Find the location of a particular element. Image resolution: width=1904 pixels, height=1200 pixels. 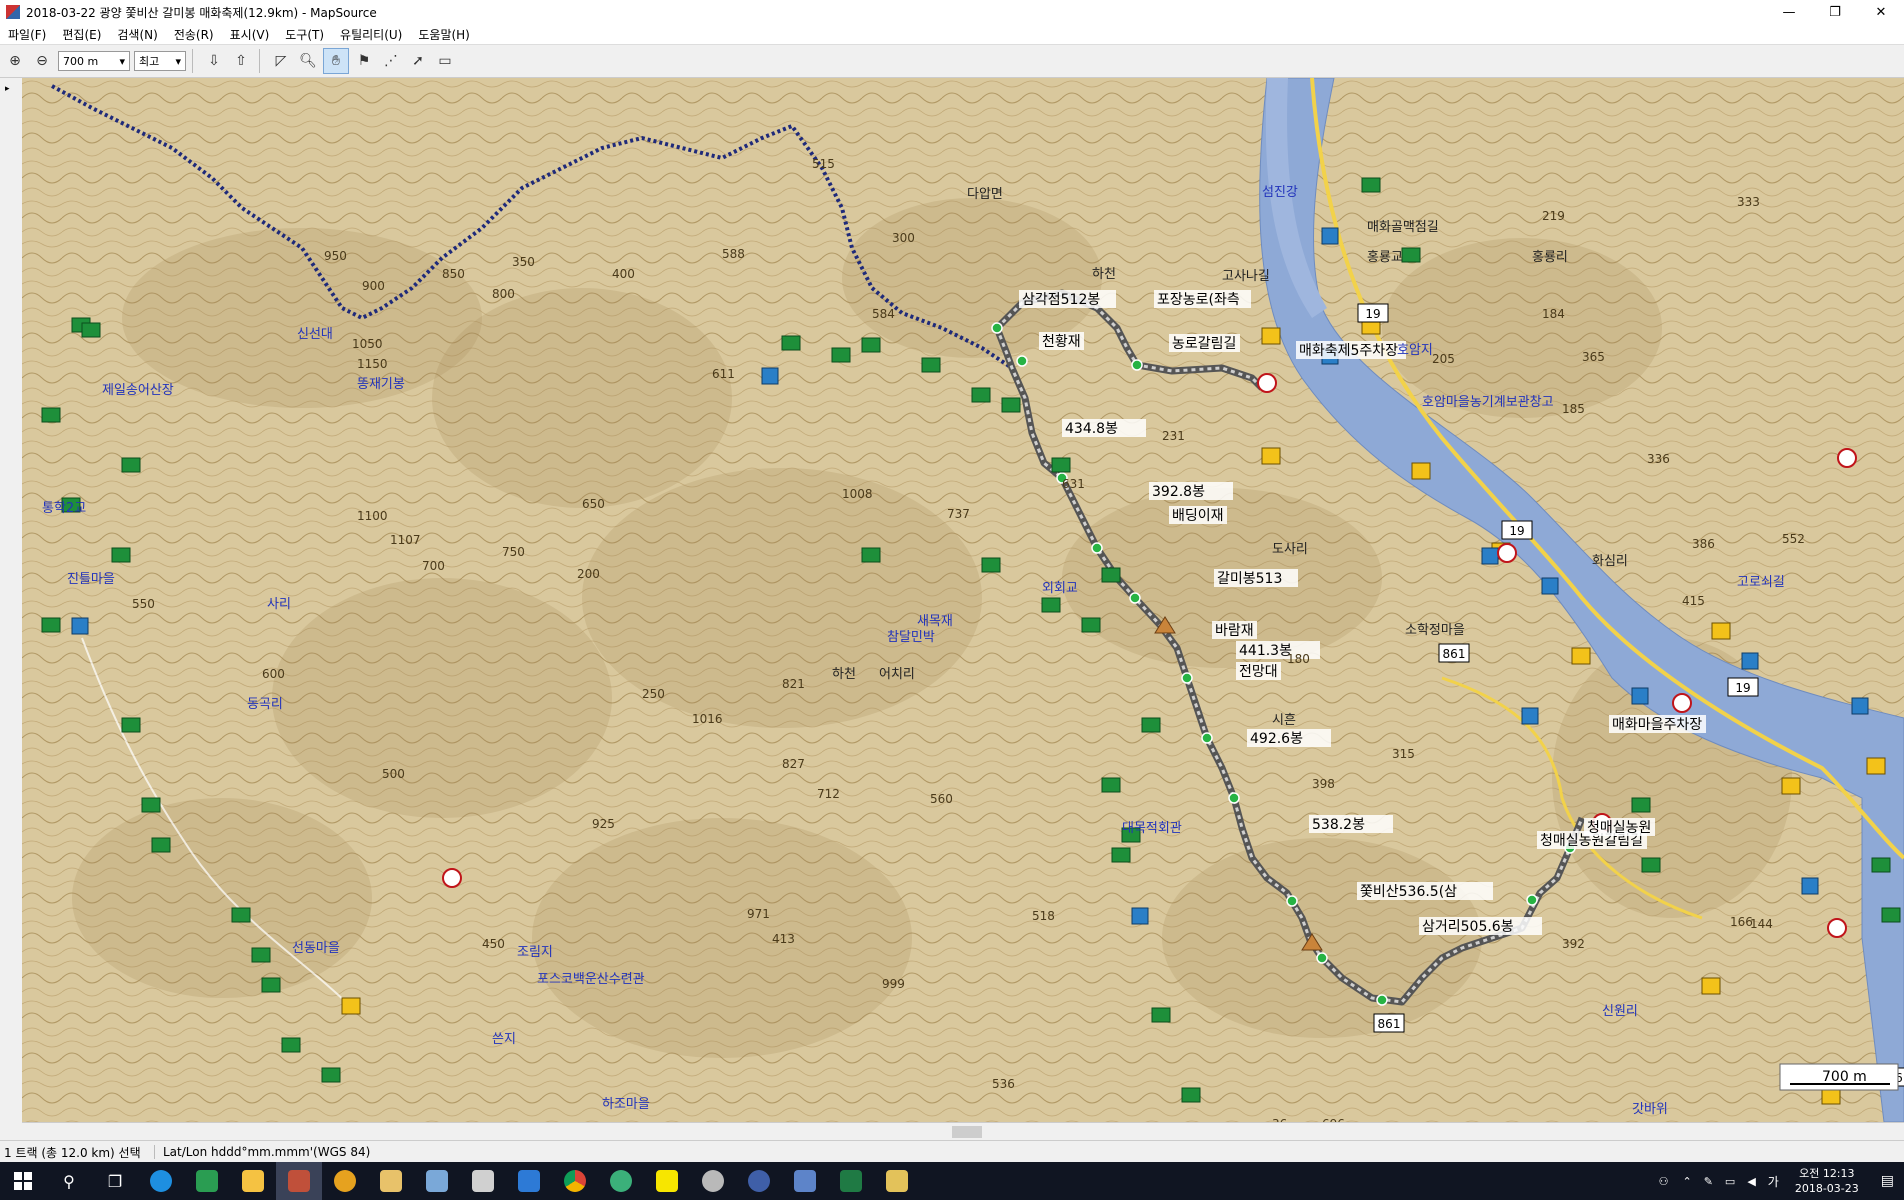

elevation-label: 166 is located at coordinates (1741, 922).